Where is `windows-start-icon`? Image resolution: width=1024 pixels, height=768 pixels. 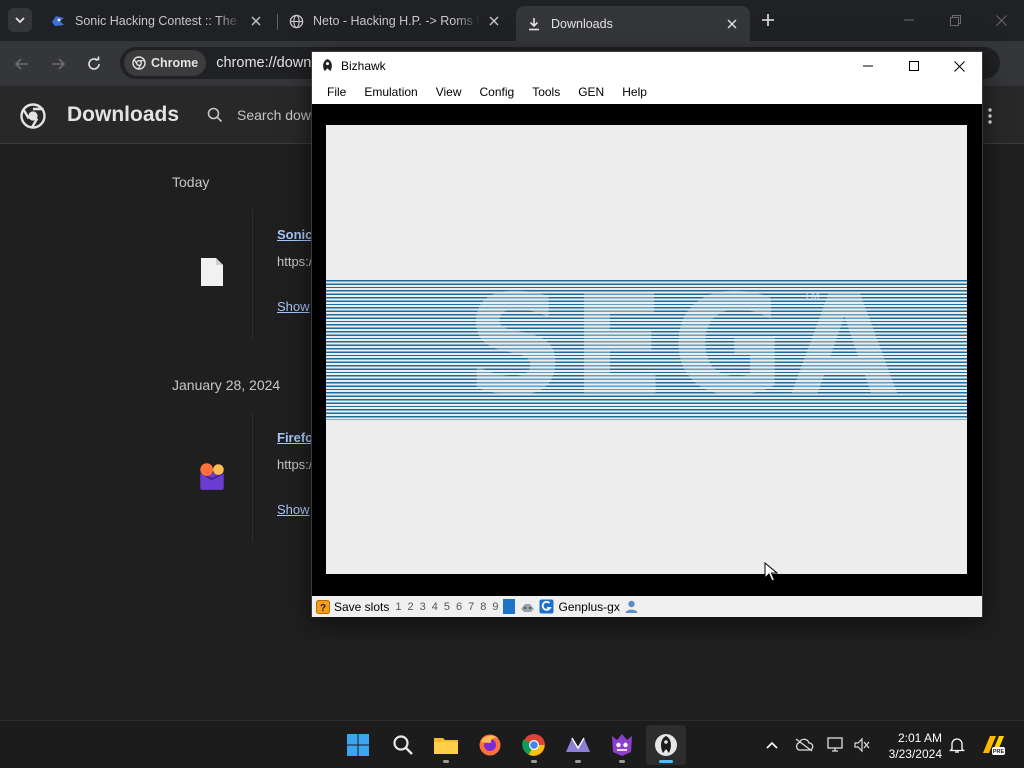 windows-start-icon is located at coordinates (358, 745).